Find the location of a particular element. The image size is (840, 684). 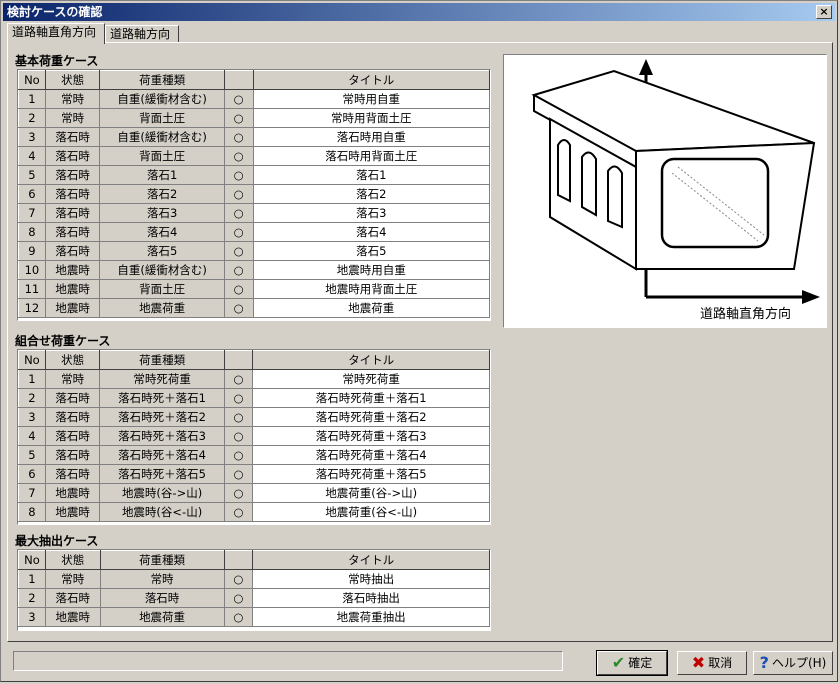

table-row: 3 地震時 地震荷重 ○ 地震荷重抽出 is located at coordinates (254, 617).